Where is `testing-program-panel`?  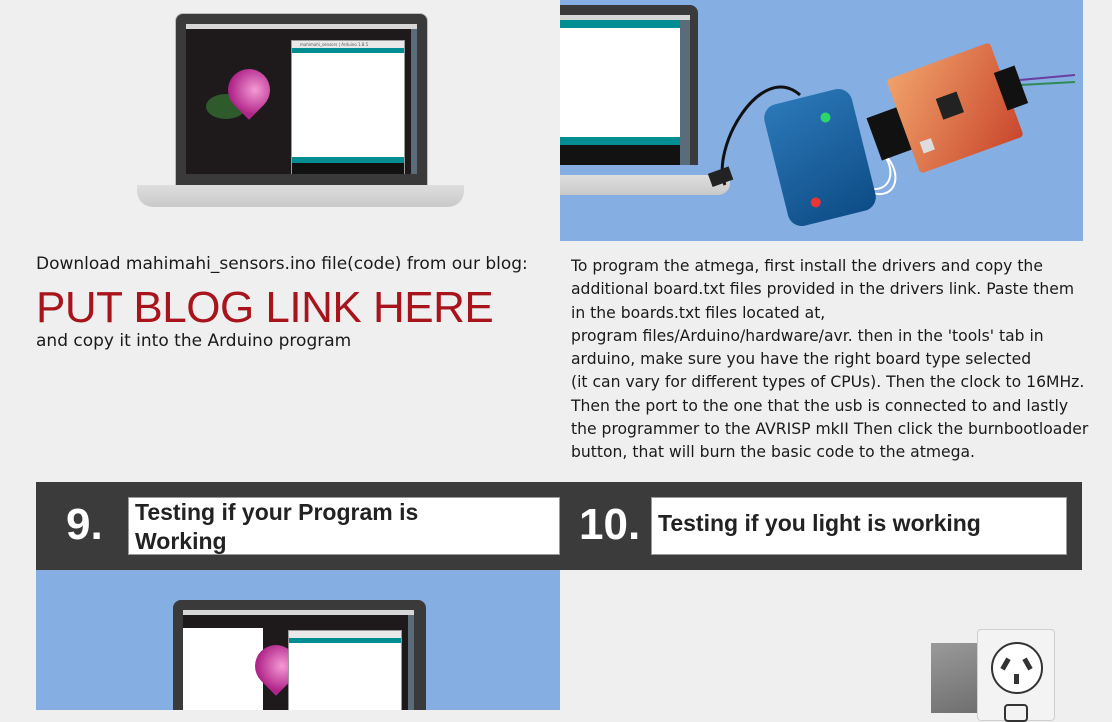 testing-program-panel is located at coordinates (298, 640).